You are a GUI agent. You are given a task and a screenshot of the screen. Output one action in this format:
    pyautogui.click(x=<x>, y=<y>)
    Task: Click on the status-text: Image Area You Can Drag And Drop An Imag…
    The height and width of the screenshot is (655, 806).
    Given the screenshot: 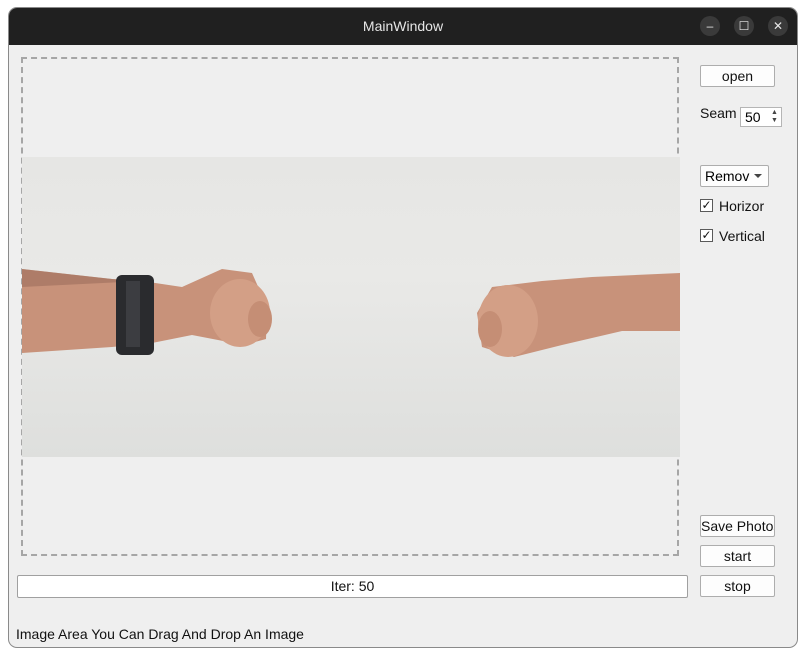 What is the action you would take?
    pyautogui.click(x=160, y=634)
    